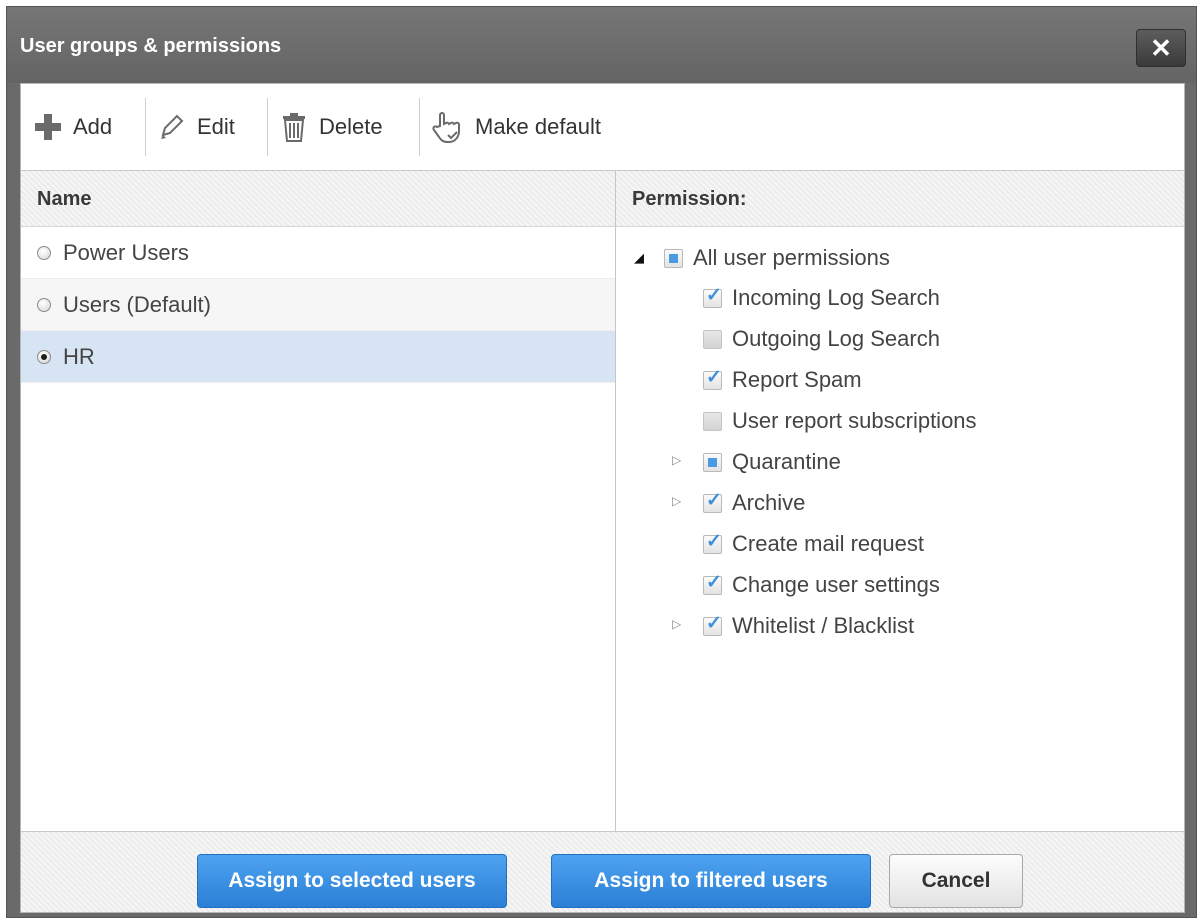 The height and width of the screenshot is (924, 1203). I want to click on hand-pointer-icon, so click(446, 127).